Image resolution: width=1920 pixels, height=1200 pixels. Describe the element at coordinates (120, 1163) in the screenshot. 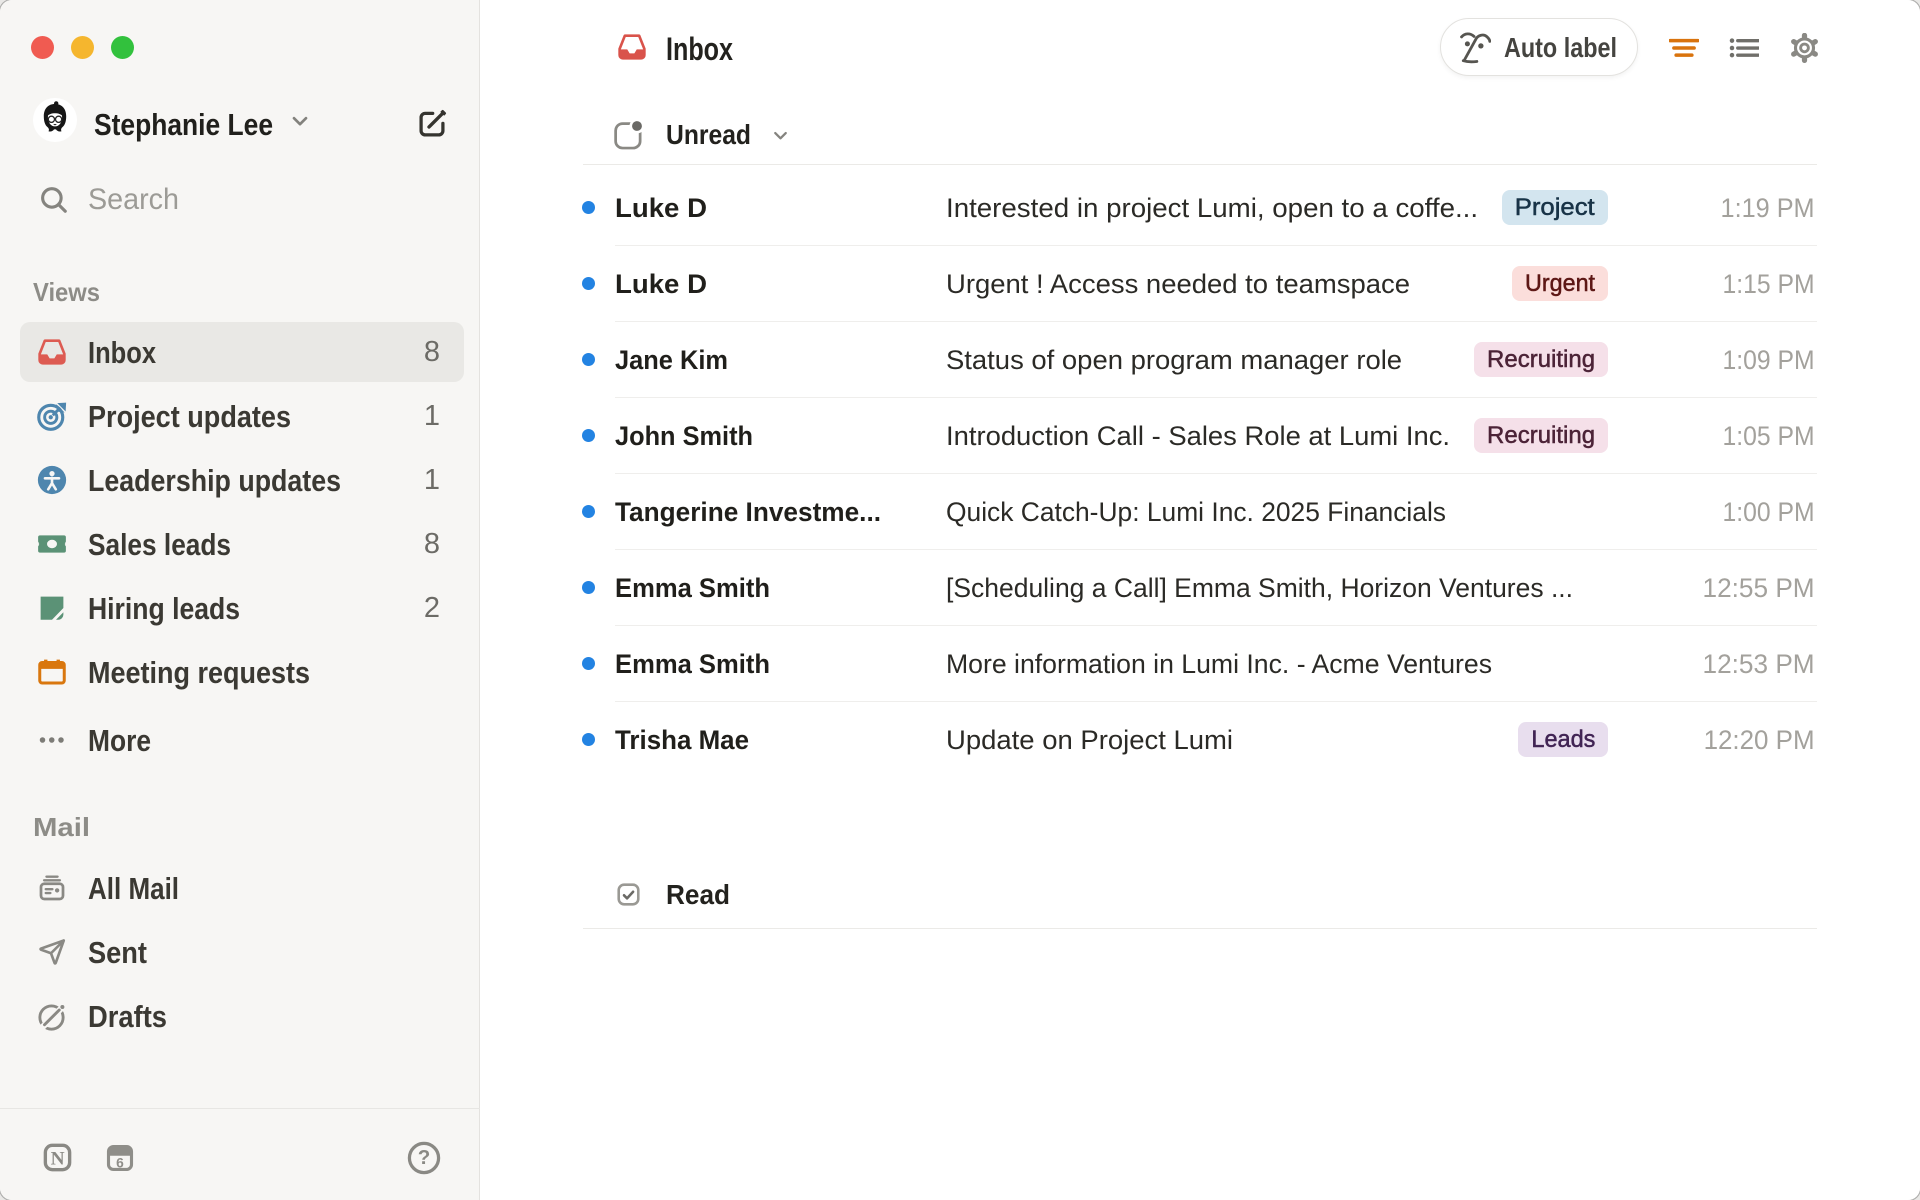

I see `svg-text: 6` at that location.